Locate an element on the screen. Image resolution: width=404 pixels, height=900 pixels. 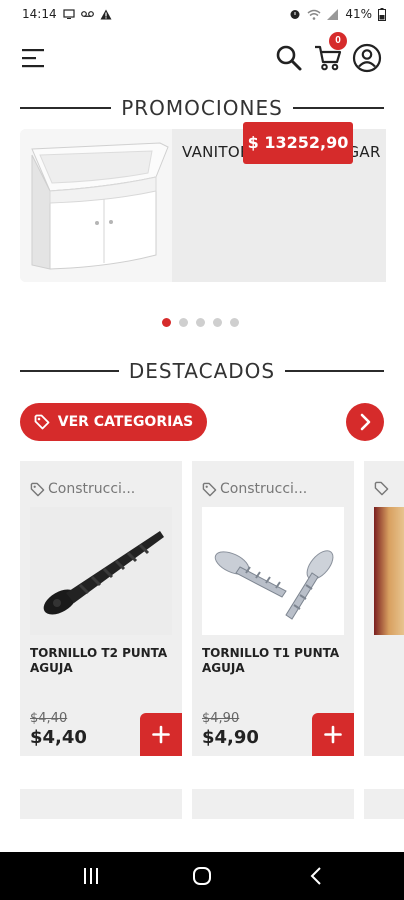
product-price: $4,90 is located at coordinates (230, 737).